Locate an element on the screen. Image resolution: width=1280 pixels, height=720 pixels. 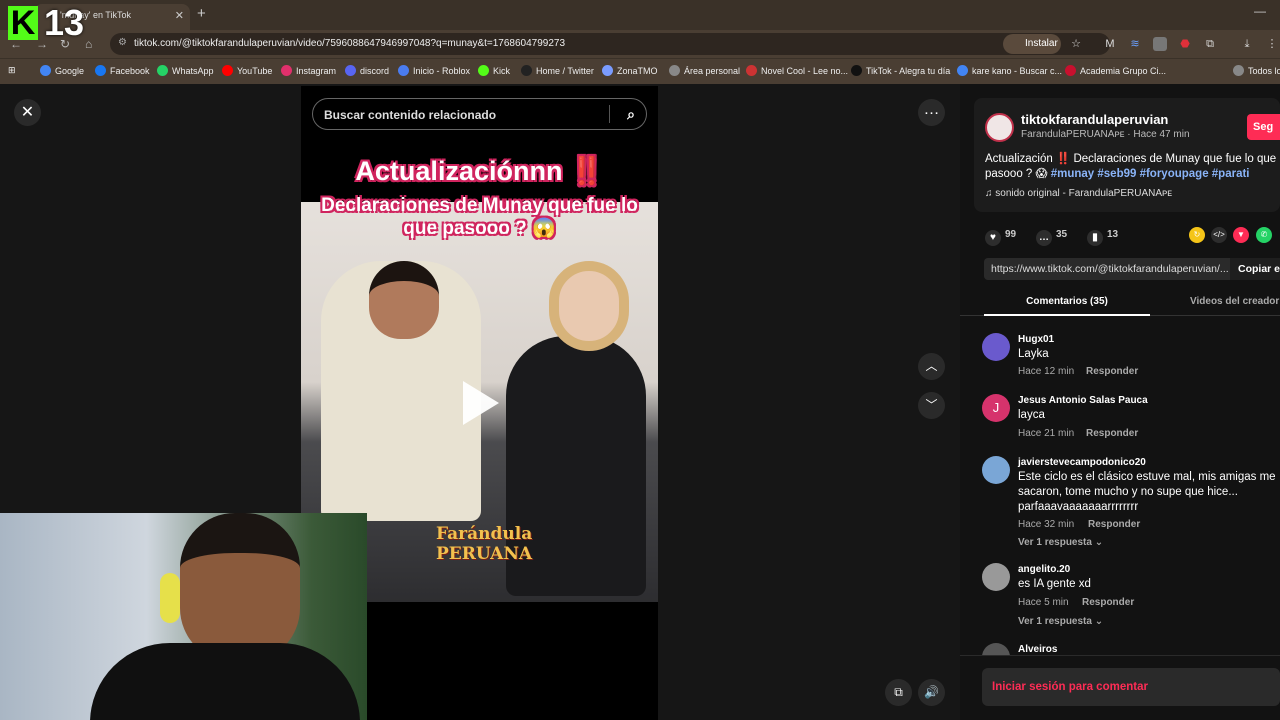
bookmark-item: Kick is located at coordinates (494, 70).